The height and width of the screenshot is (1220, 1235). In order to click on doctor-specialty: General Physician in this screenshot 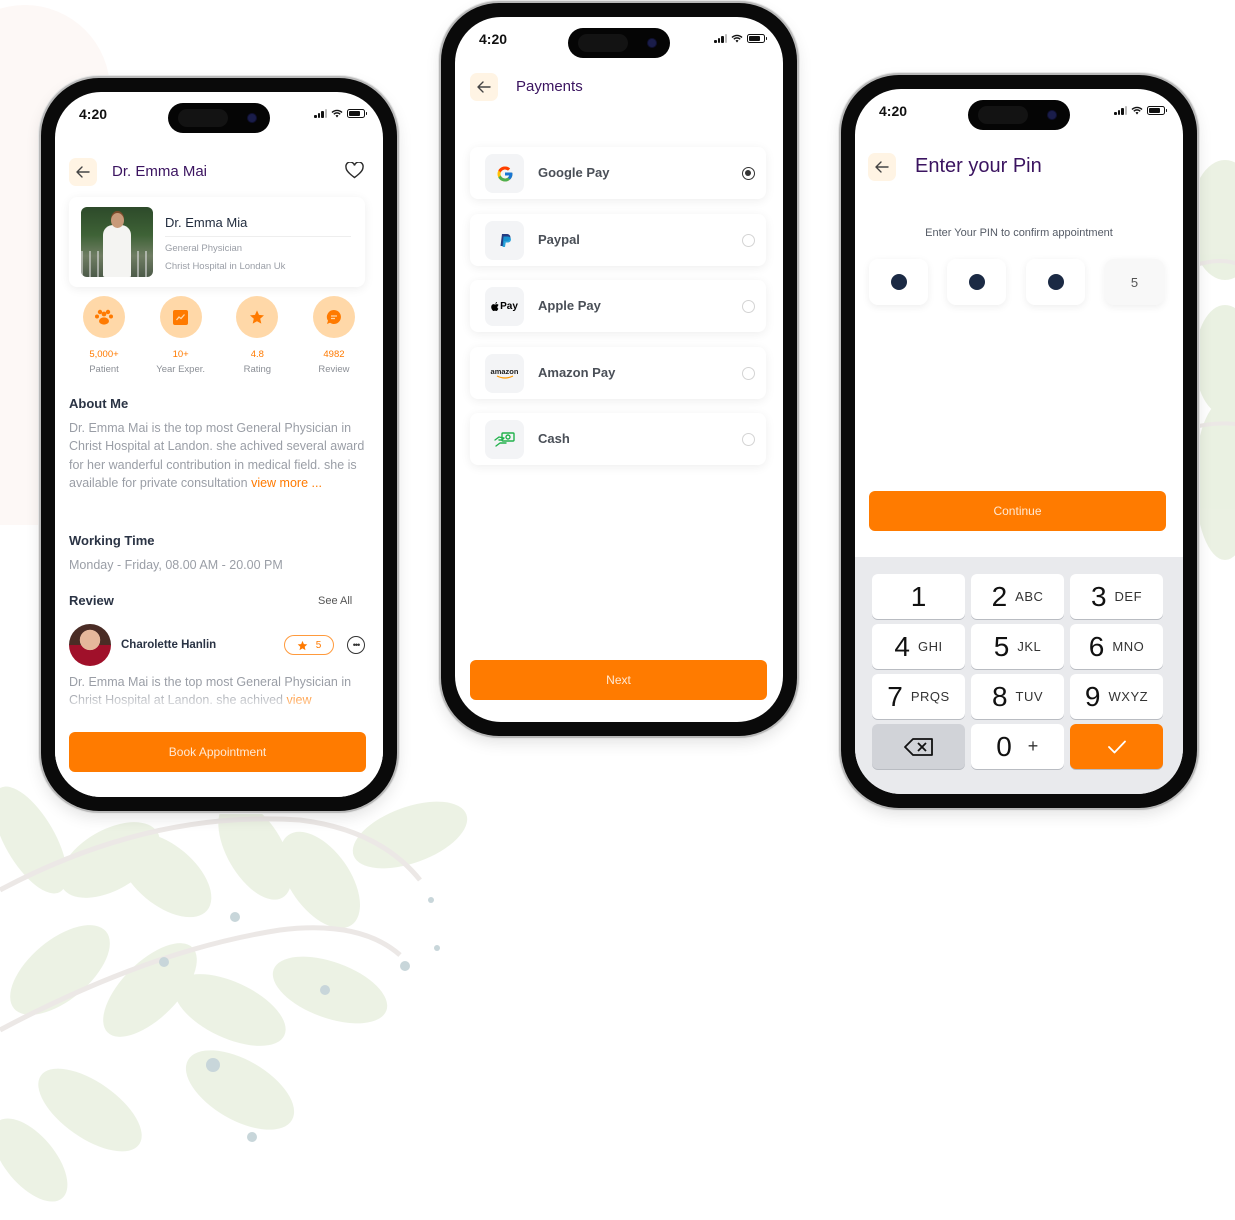, I will do `click(204, 248)`.